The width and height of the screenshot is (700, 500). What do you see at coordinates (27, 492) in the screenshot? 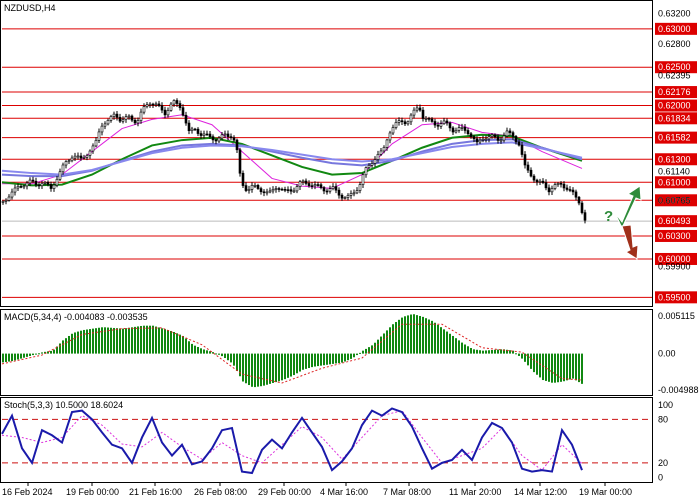
I see `time-label: 16 Feb 2024` at bounding box center [27, 492].